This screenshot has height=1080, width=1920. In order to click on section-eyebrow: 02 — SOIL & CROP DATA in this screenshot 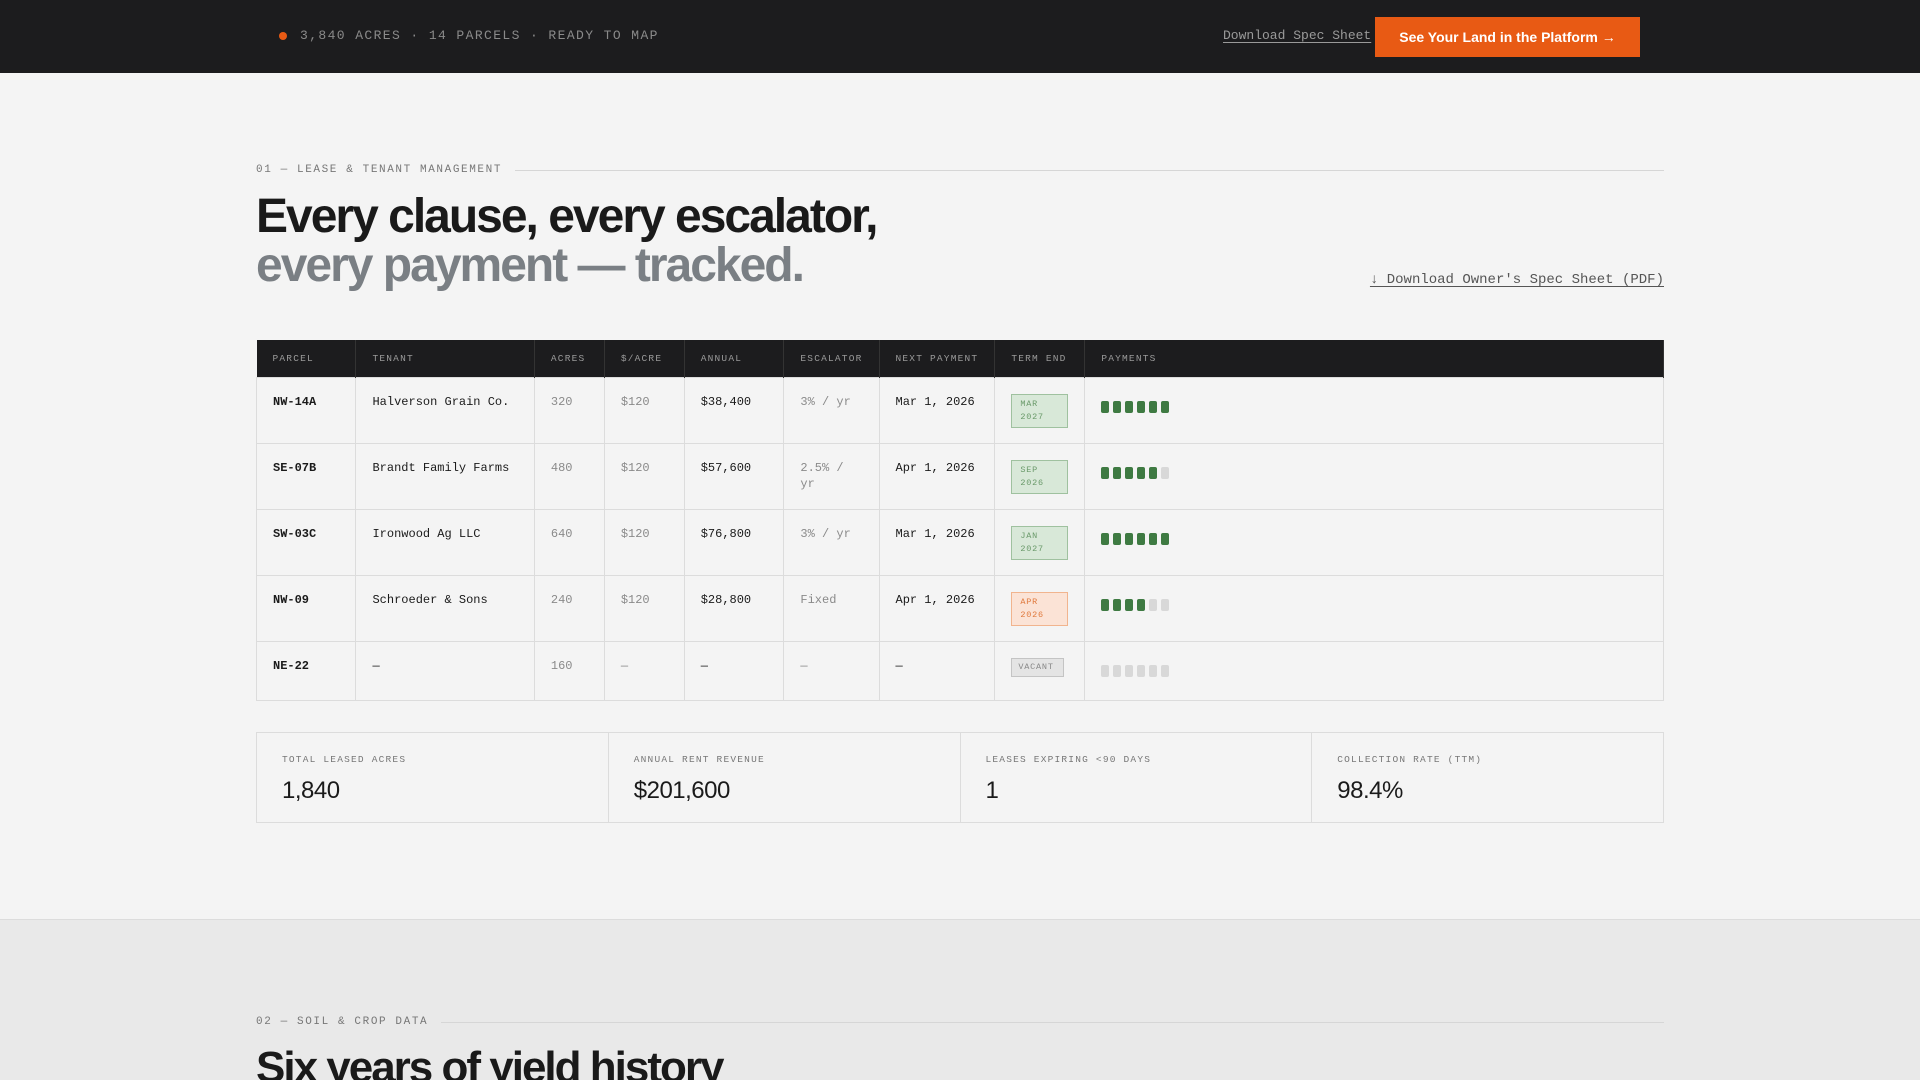, I will do `click(960, 1022)`.